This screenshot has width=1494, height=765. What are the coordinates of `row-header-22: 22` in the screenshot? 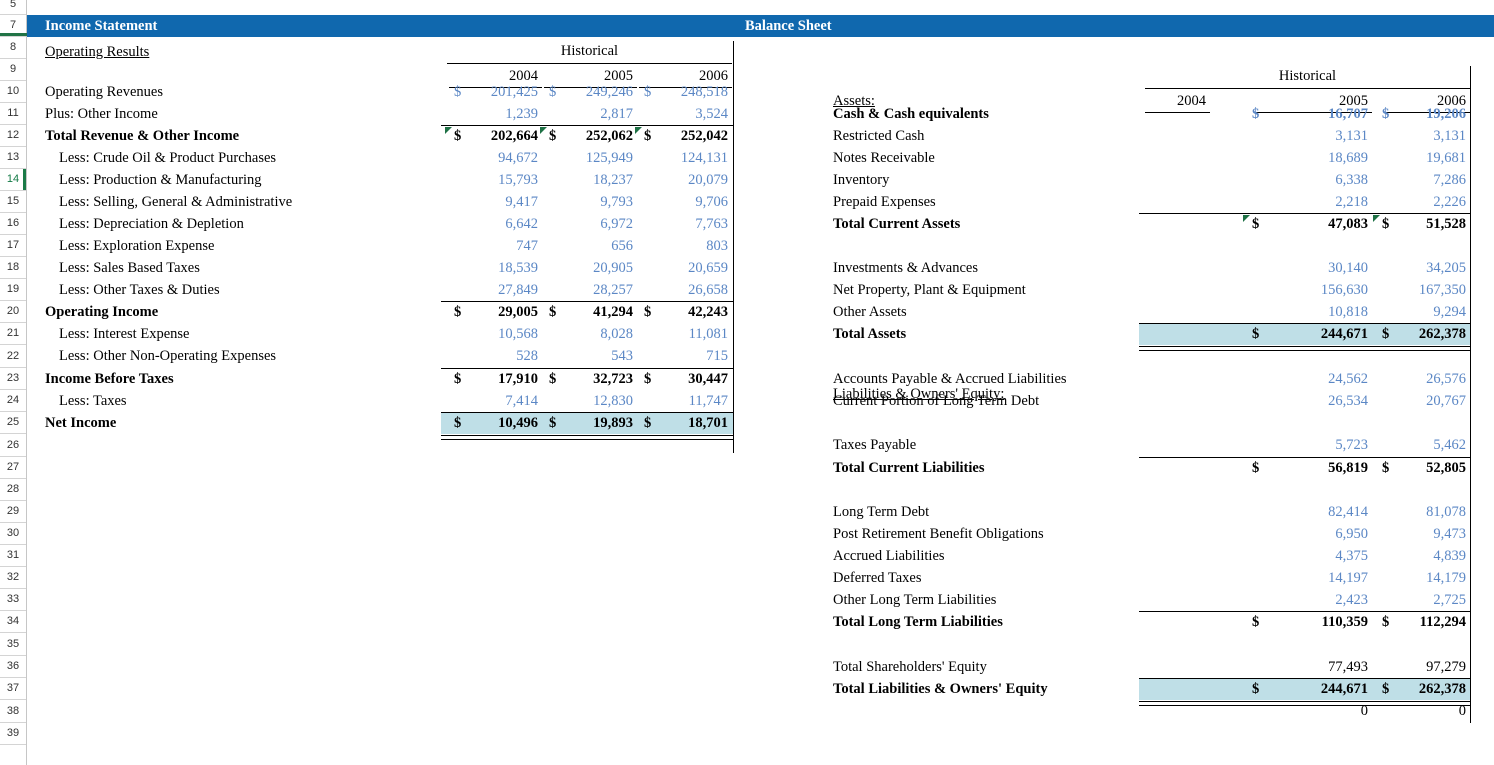 It's located at (13, 356).